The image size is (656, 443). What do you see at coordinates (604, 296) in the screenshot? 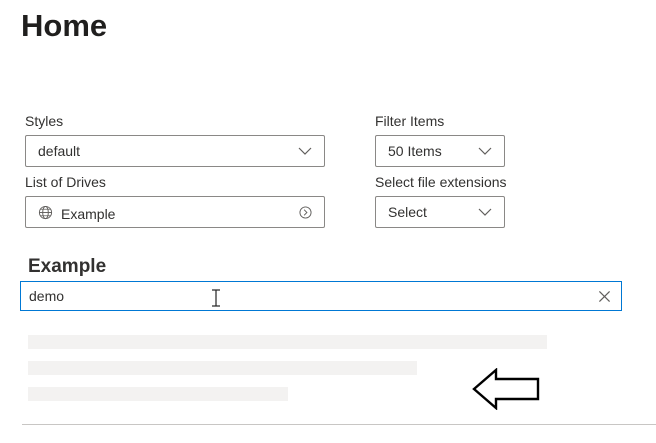
I see `close-icon` at bounding box center [604, 296].